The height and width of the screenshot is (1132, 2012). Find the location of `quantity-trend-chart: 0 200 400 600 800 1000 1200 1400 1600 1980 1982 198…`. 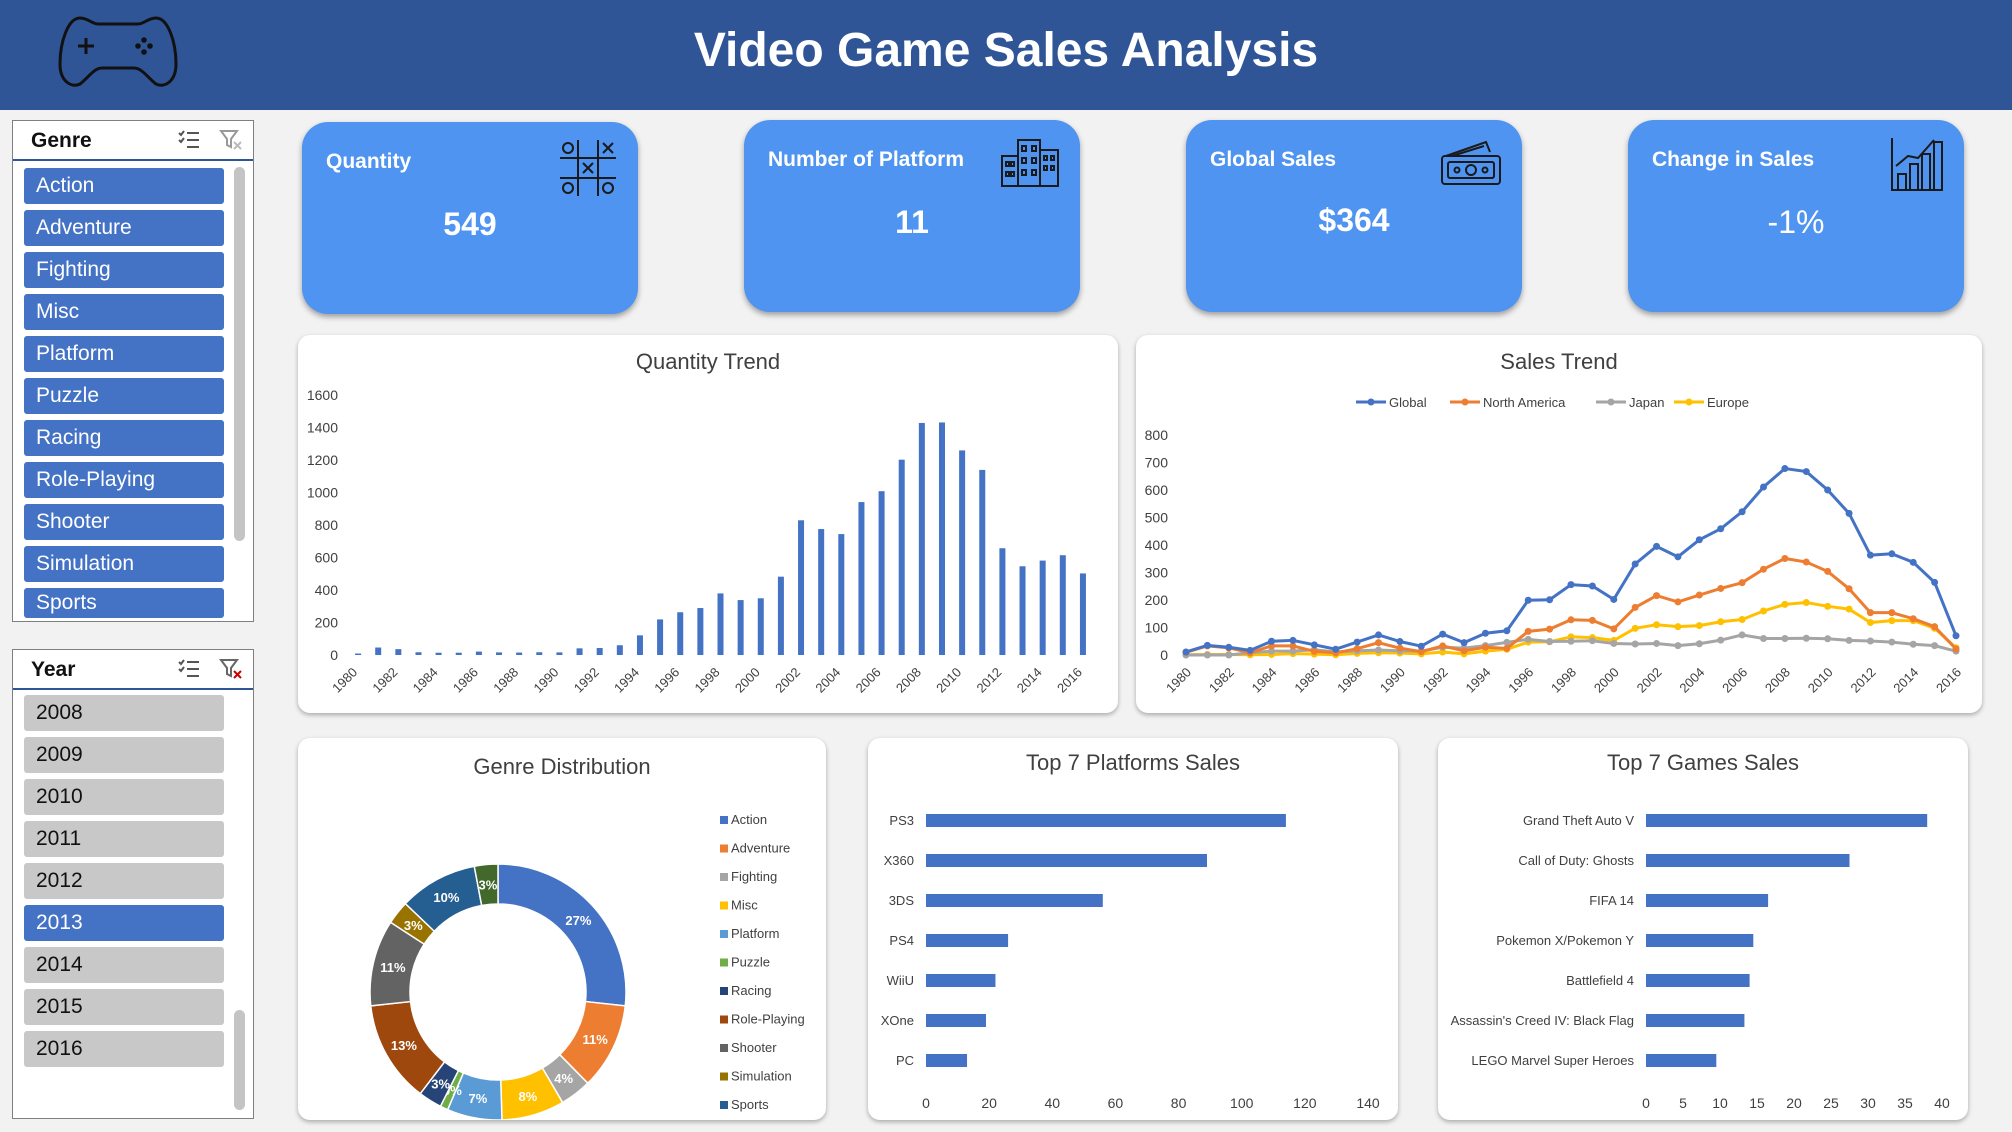

quantity-trend-chart: 0 200 400 600 800 1000 1200 1400 1600 1980 1982 198… is located at coordinates (696, 541).